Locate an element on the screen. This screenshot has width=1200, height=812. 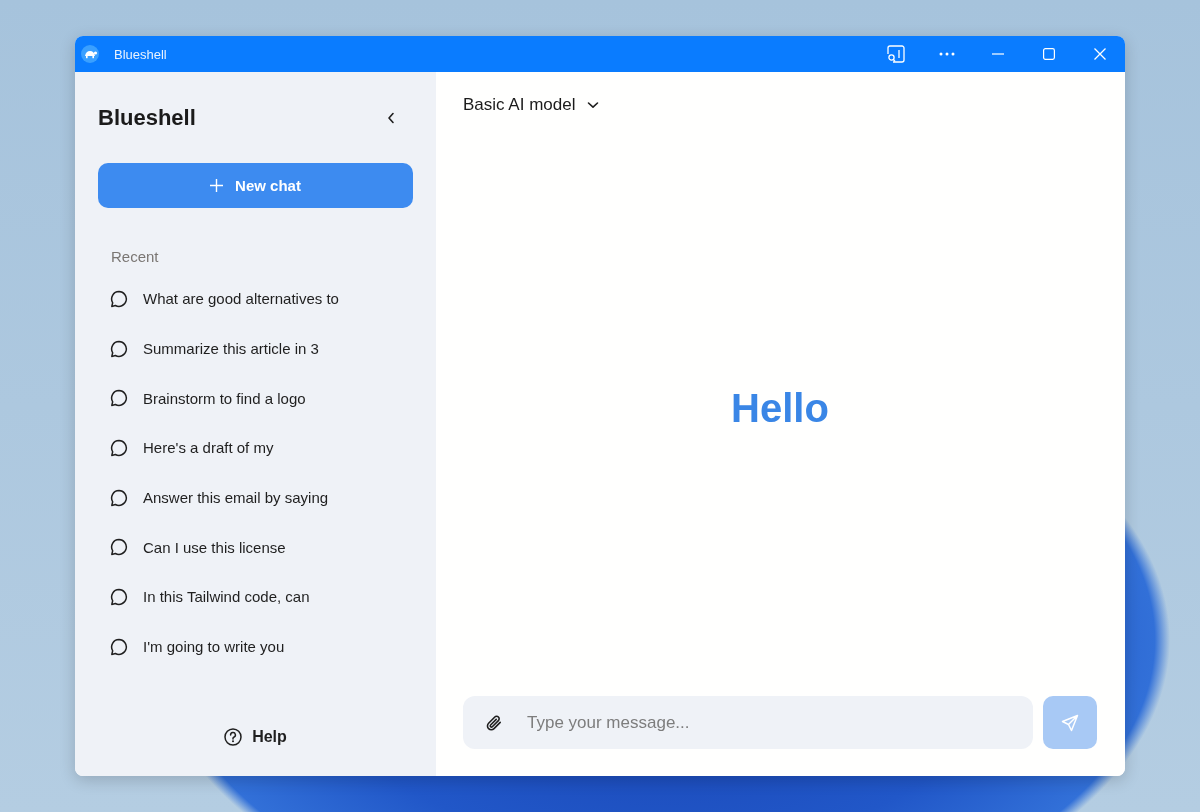
screen-search-icon is located at coordinates (895, 54).